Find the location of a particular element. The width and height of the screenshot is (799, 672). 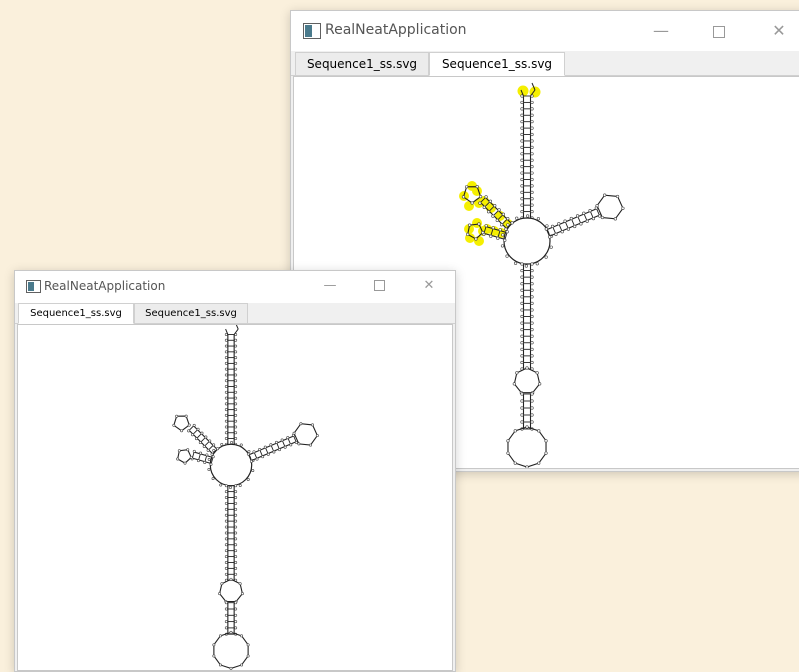

window-title: RealNeatApplication is located at coordinates (105, 286).